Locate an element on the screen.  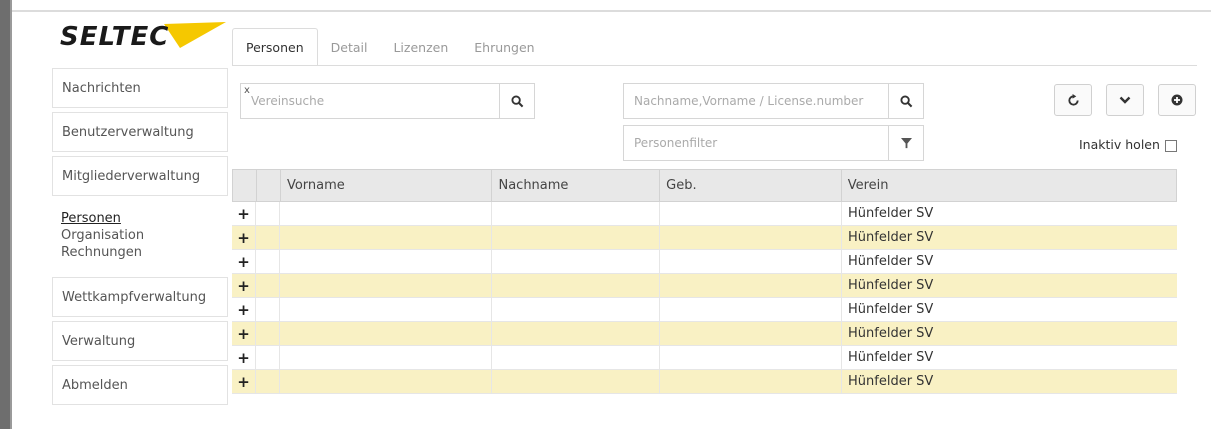
club-search-group: x Vereinsuche is located at coordinates (387, 101).